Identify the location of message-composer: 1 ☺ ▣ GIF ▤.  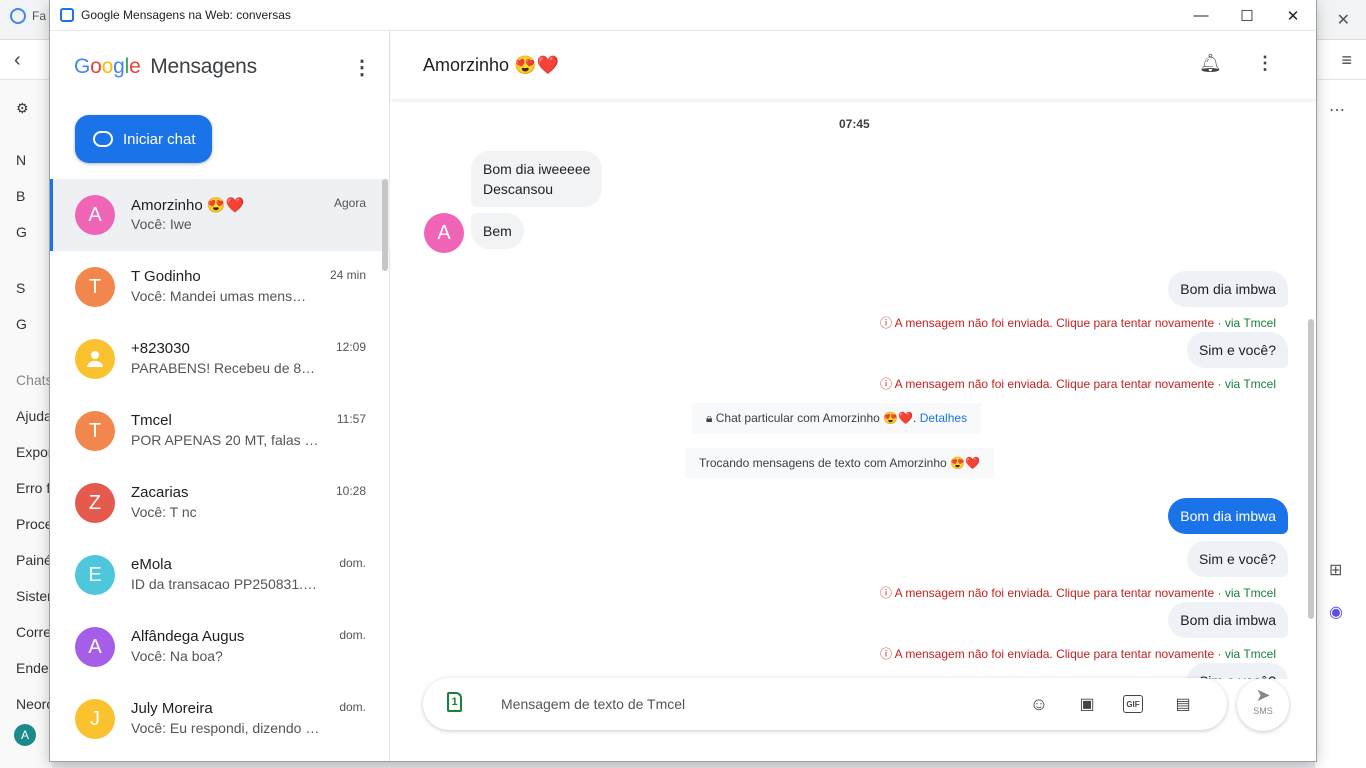
(825, 704).